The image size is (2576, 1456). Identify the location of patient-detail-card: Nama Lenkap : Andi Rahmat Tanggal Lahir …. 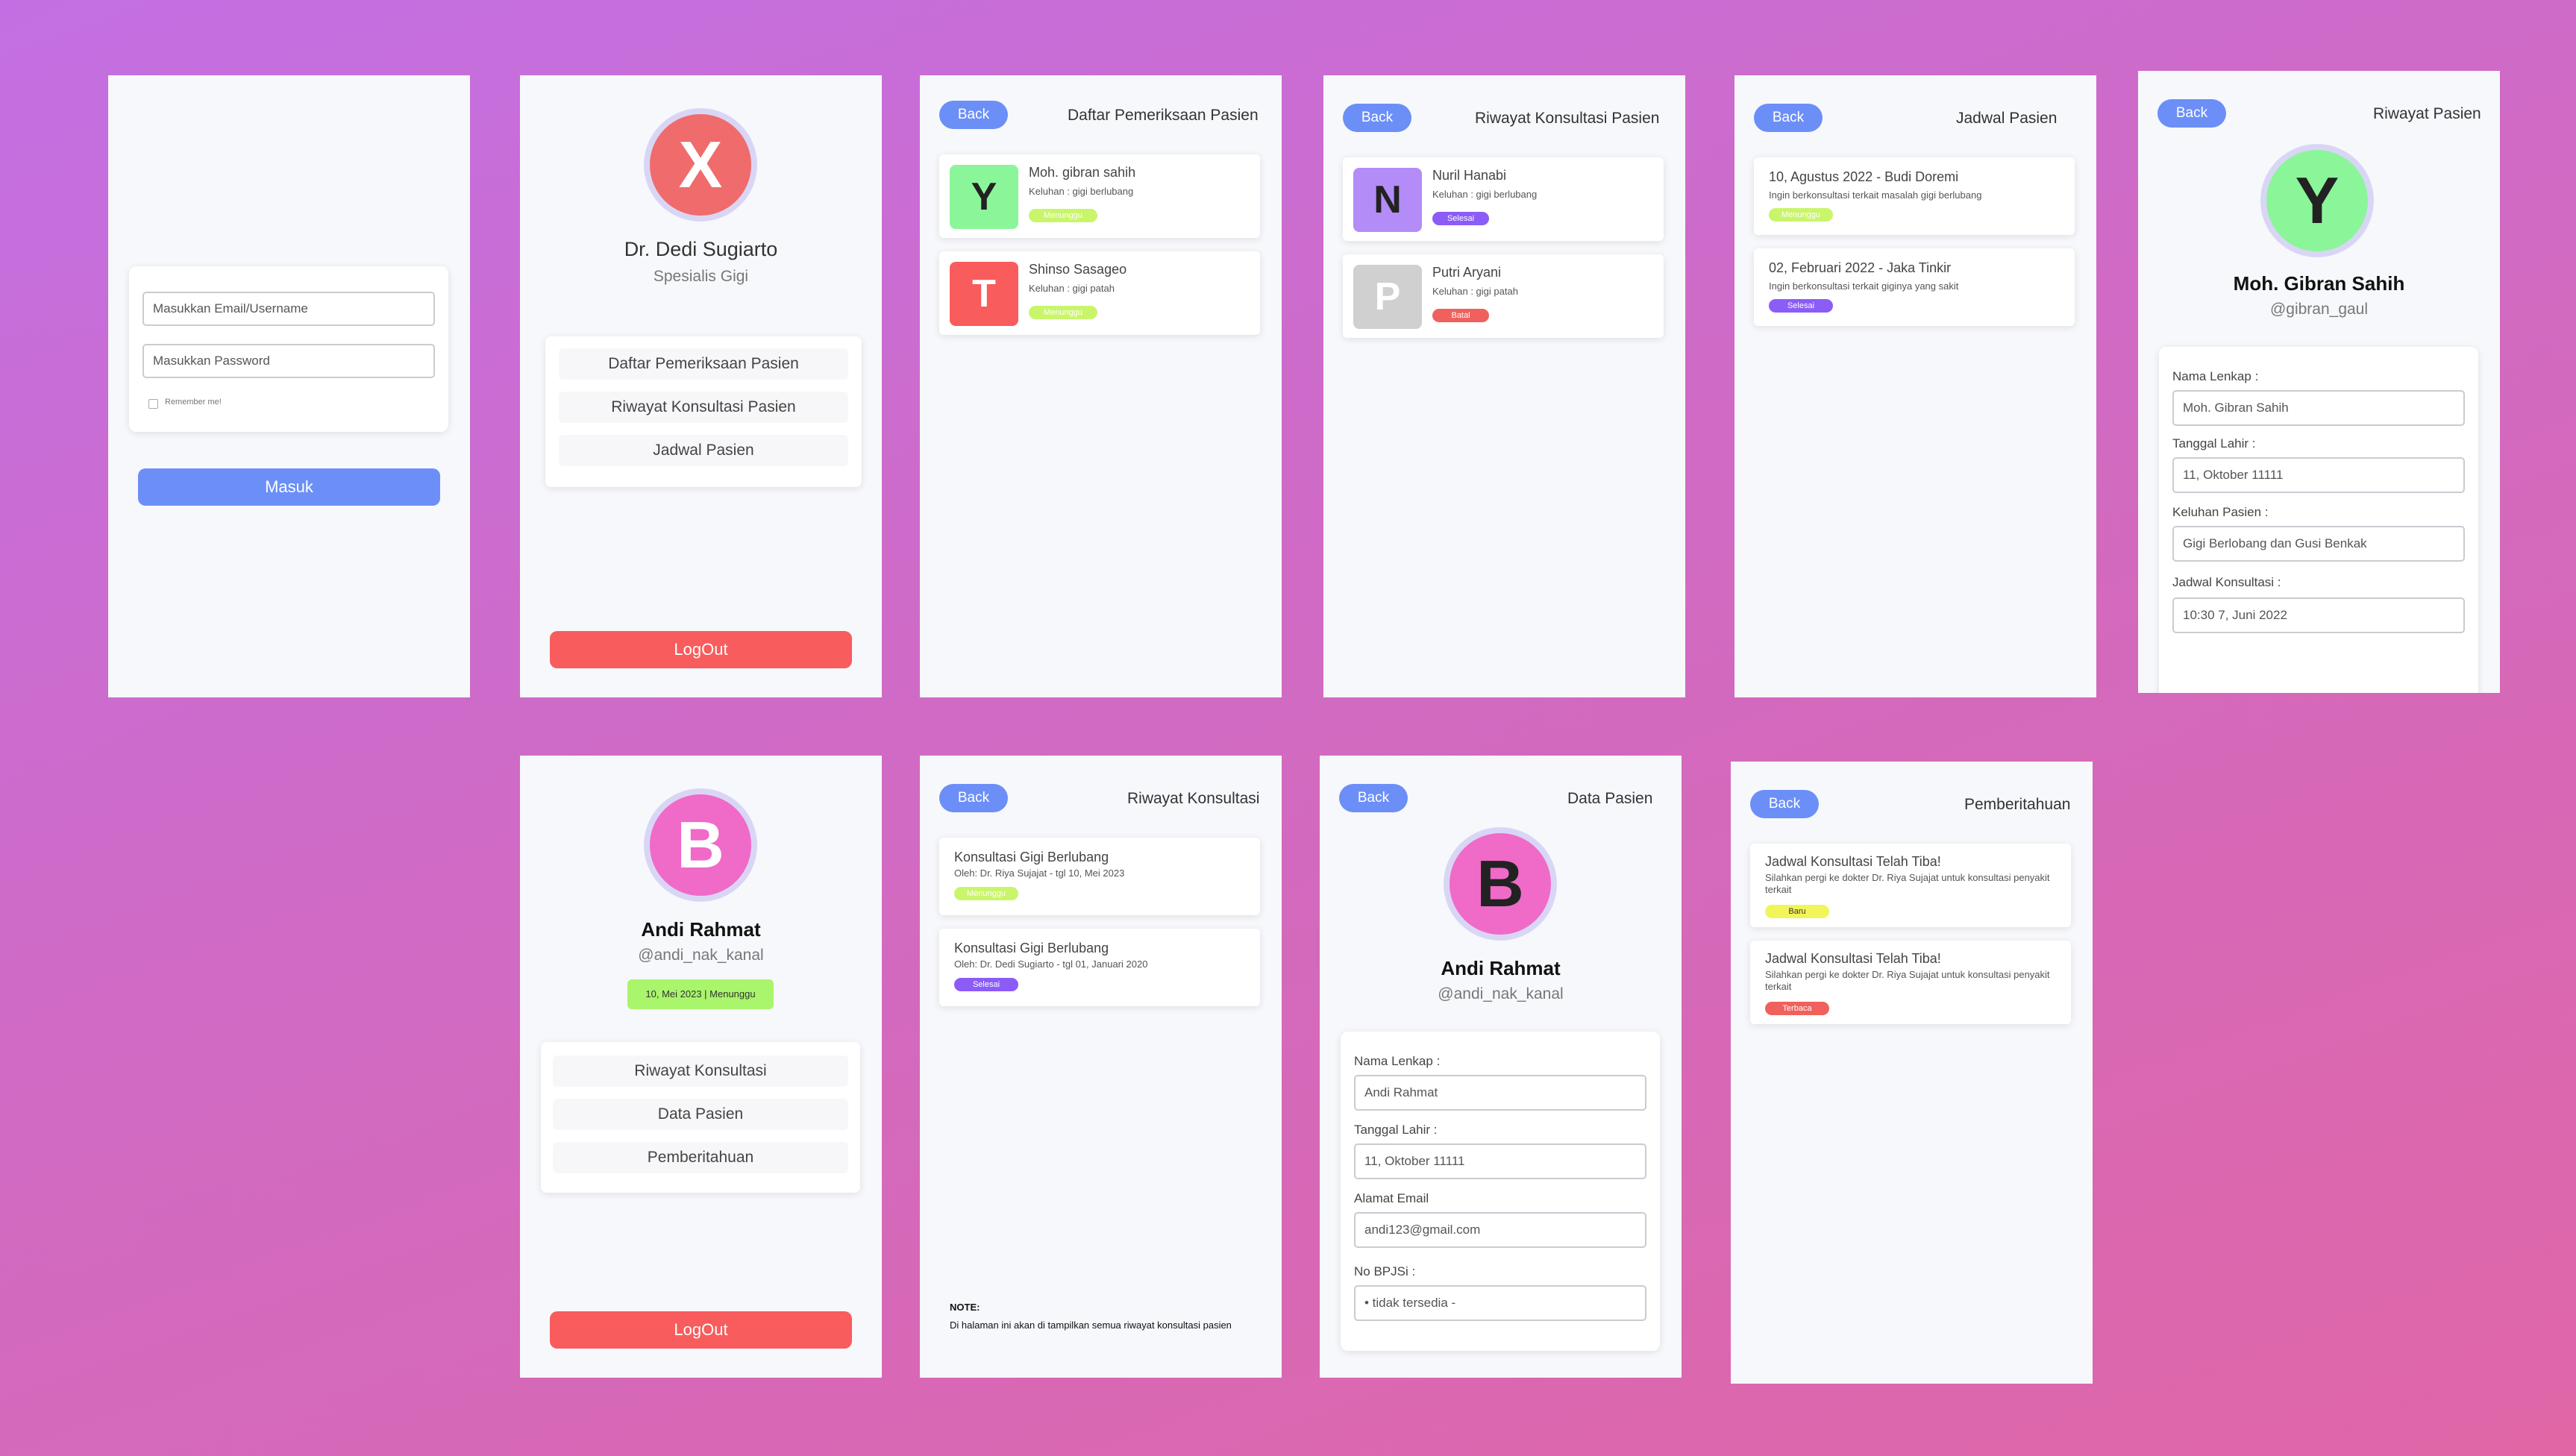
(1500, 1191).